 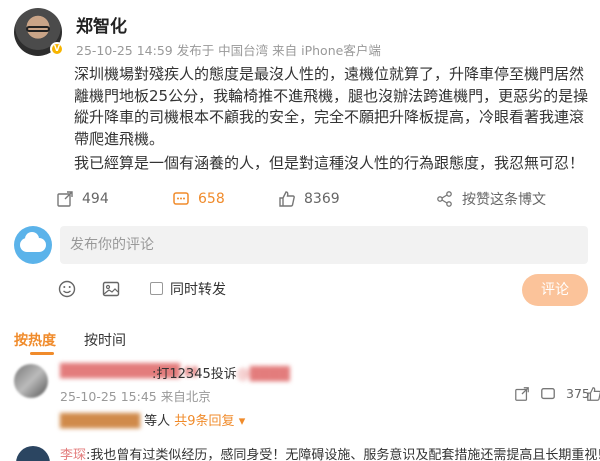 I want to click on view-replies-label: 共9条回复, so click(x=204, y=421).